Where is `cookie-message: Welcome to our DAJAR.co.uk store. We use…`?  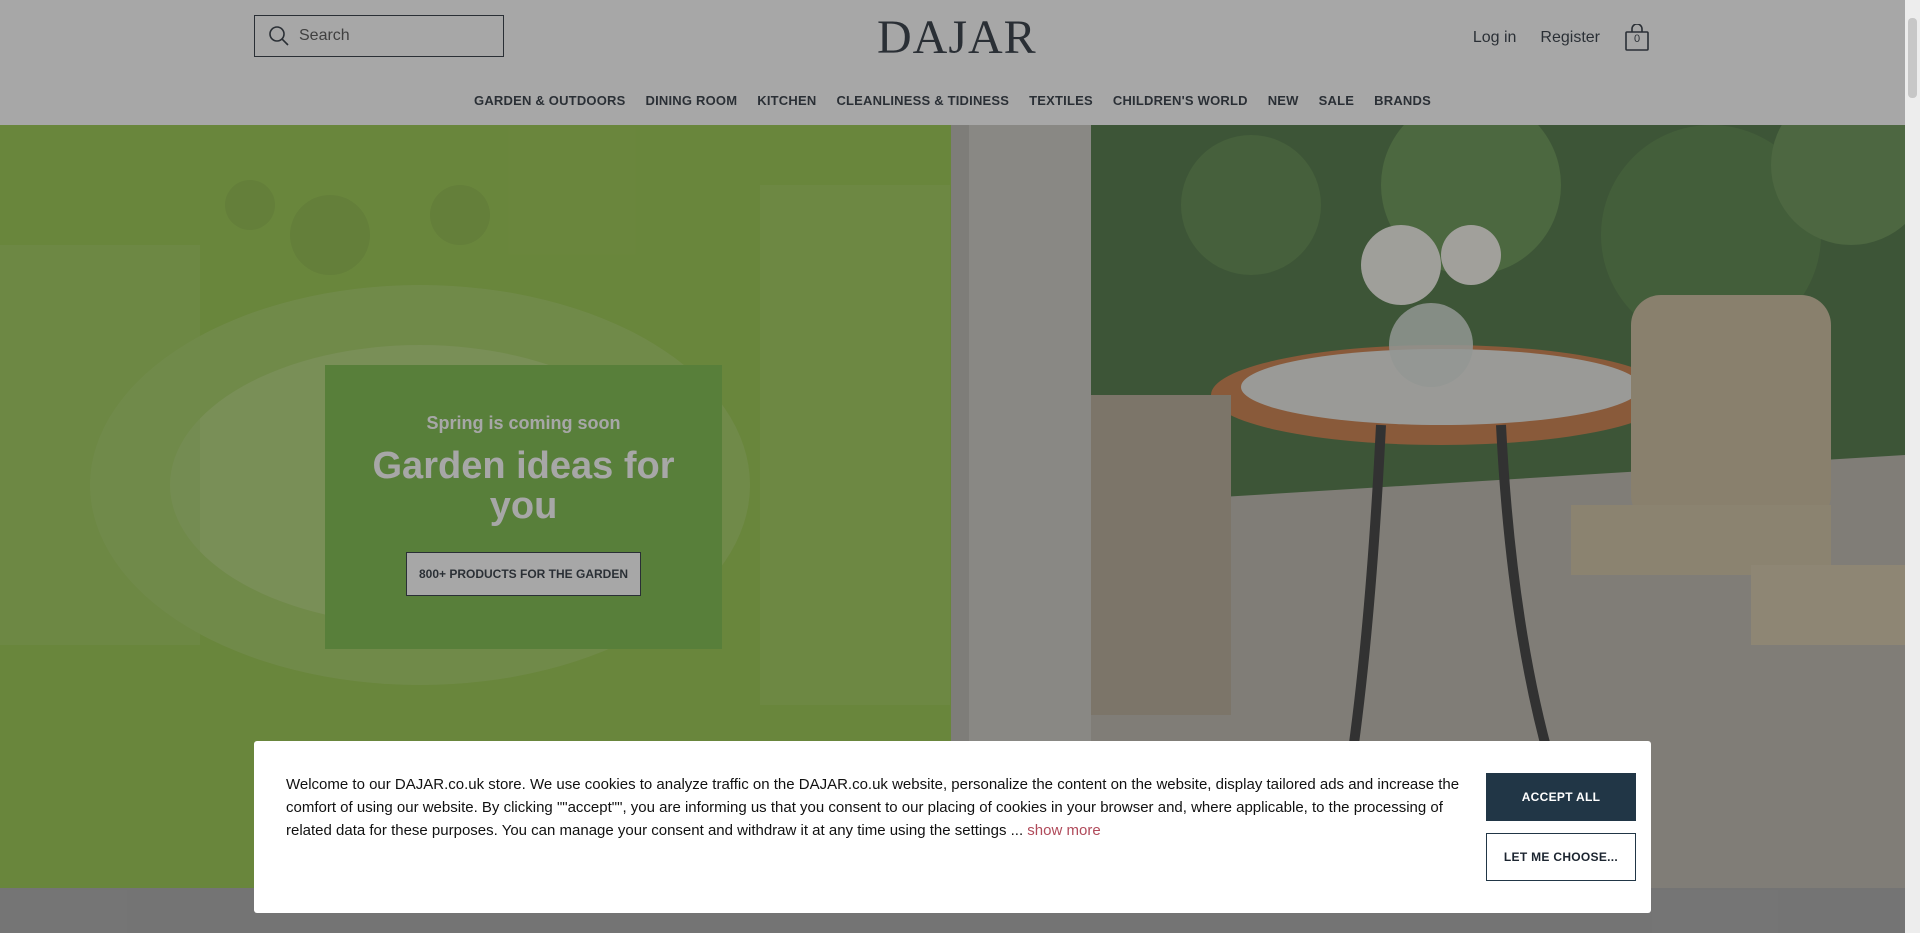
cookie-message: Welcome to our DAJAR.co.uk store. We use… is located at coordinates (878, 807).